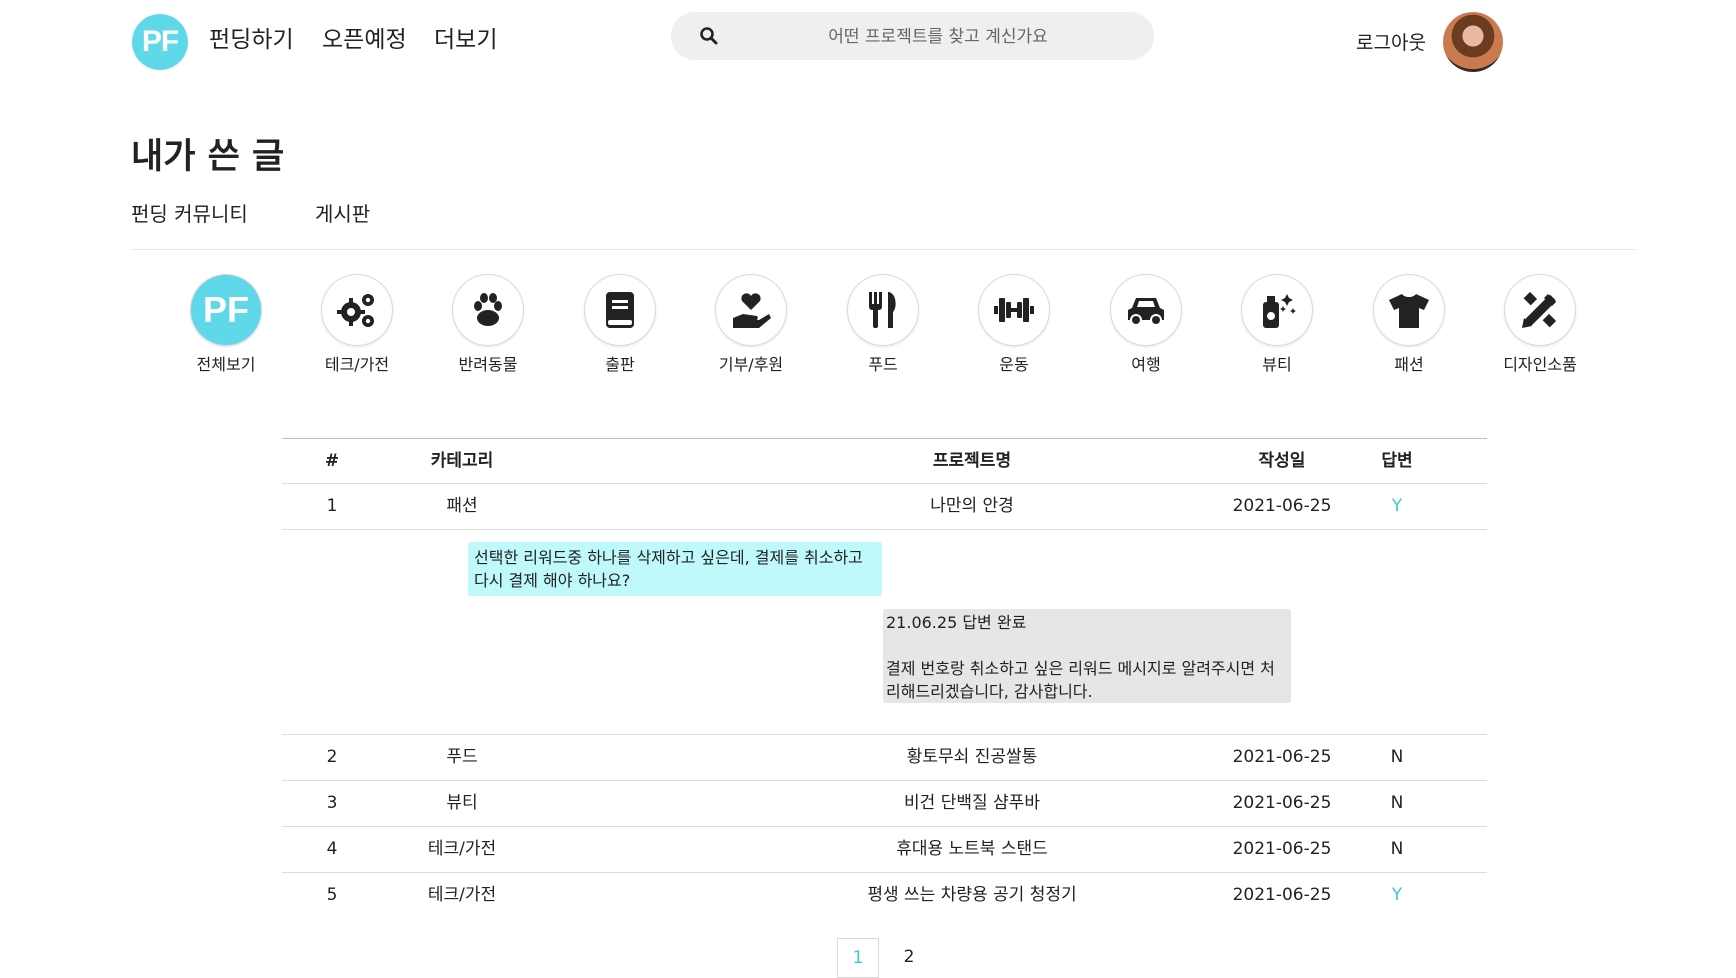  Describe the element at coordinates (488, 364) in the screenshot. I see `category-label: 반려동물` at that location.